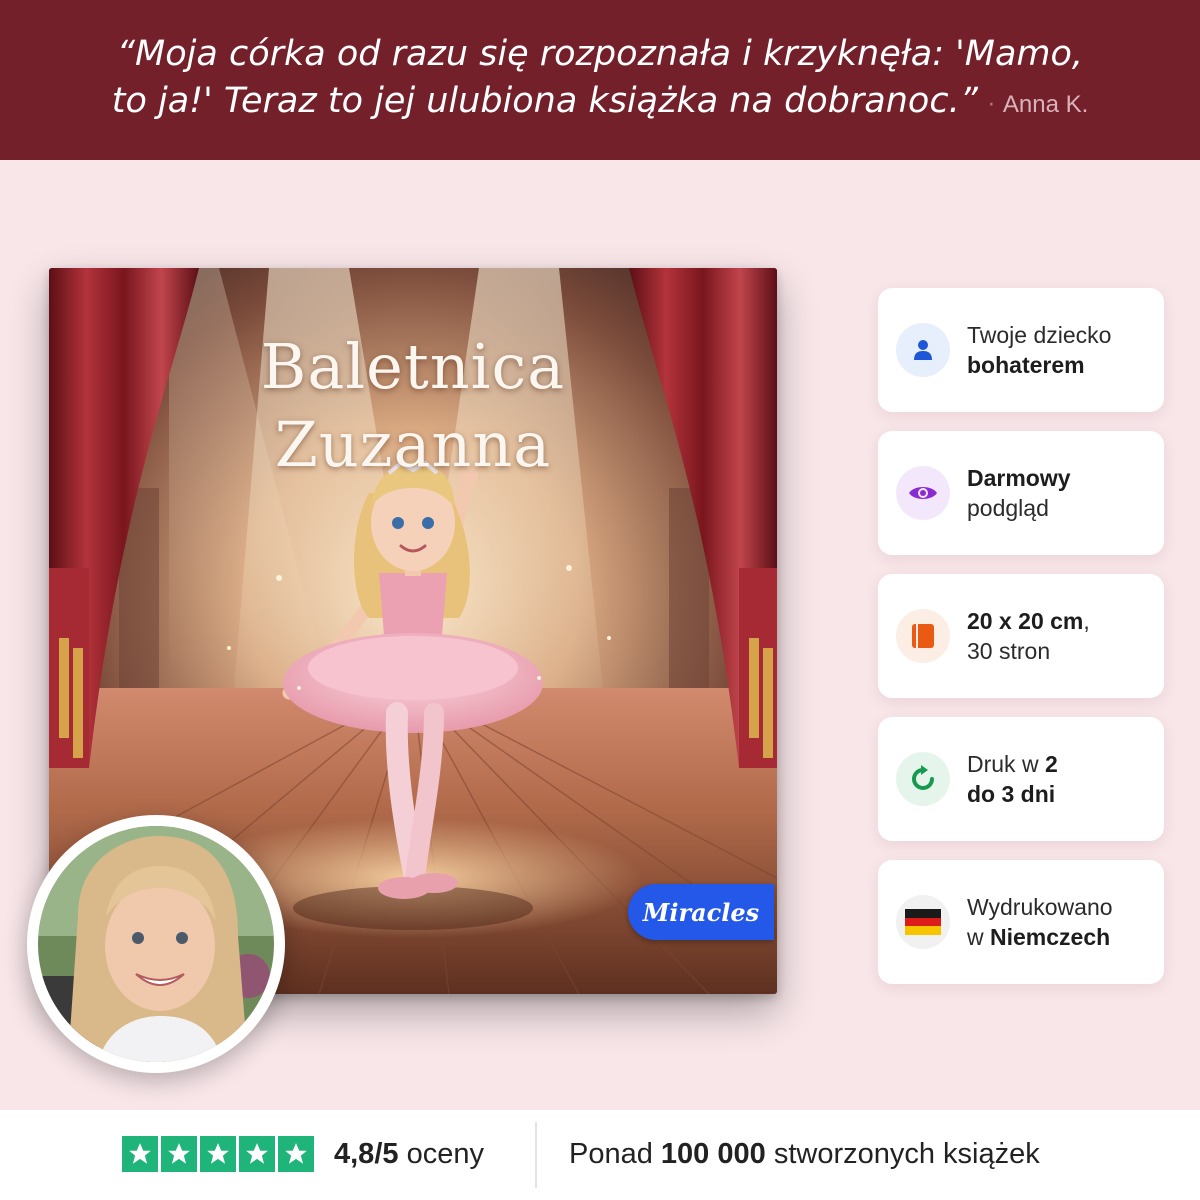 The height and width of the screenshot is (1200, 1200). What do you see at coordinates (978, 937) in the screenshot?
I see `feature-made-in-prefix: w` at bounding box center [978, 937].